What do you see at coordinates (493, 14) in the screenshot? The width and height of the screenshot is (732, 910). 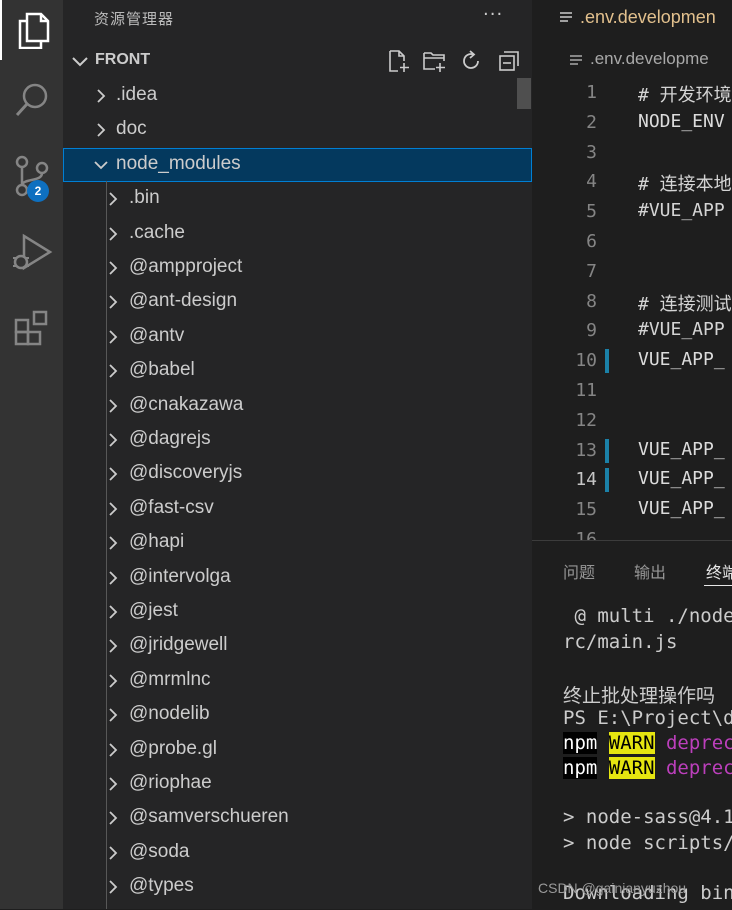 I see `more-actions-button: ···` at bounding box center [493, 14].